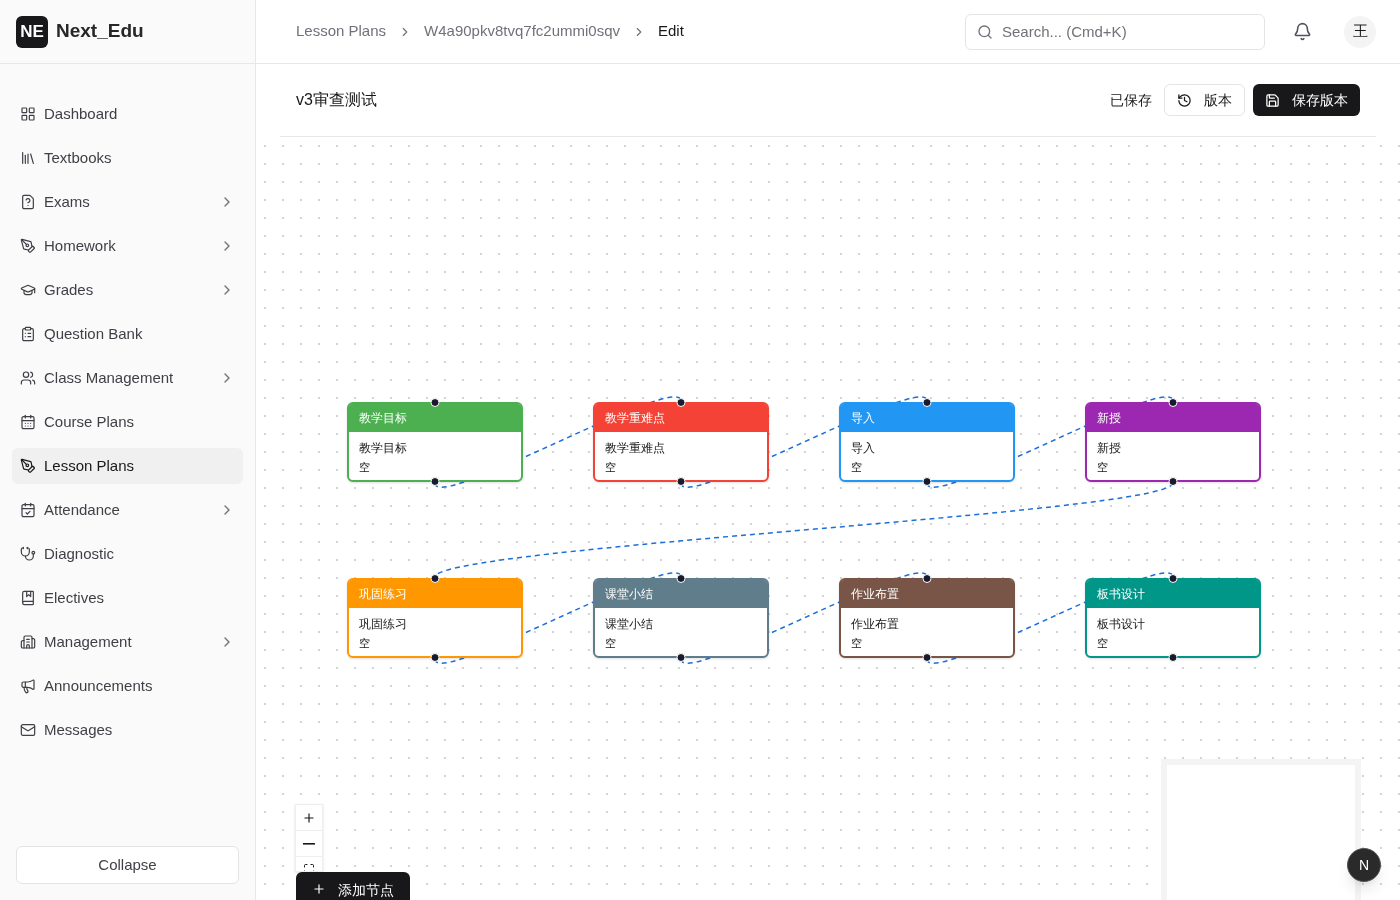  What do you see at coordinates (1306, 100) in the screenshot?
I see `save-version-button: 保存版本` at bounding box center [1306, 100].